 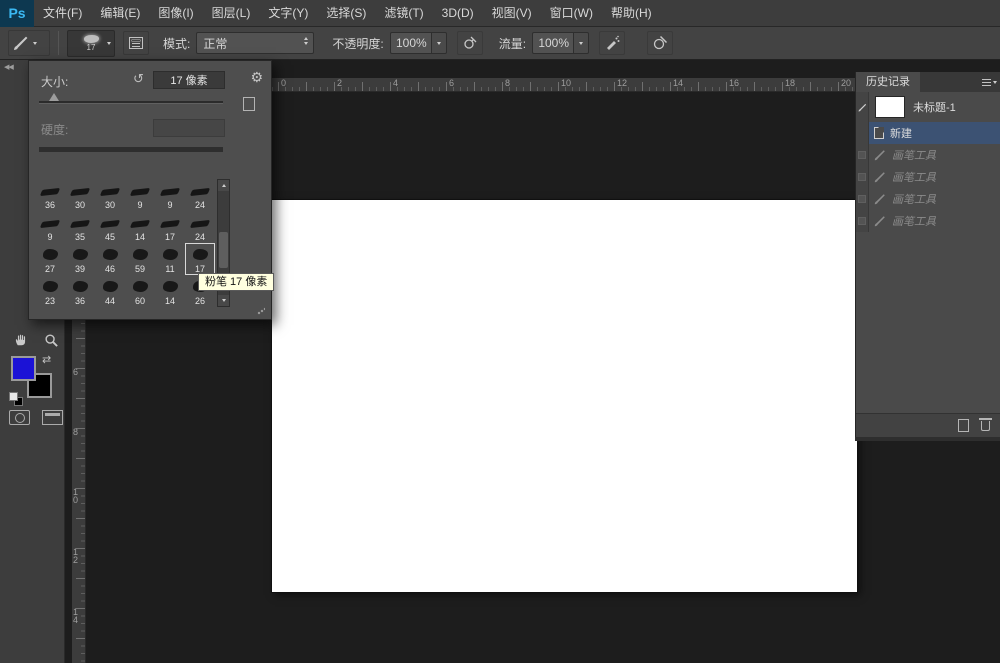 I want to click on brush-preset: 45, so click(x=110, y=227).